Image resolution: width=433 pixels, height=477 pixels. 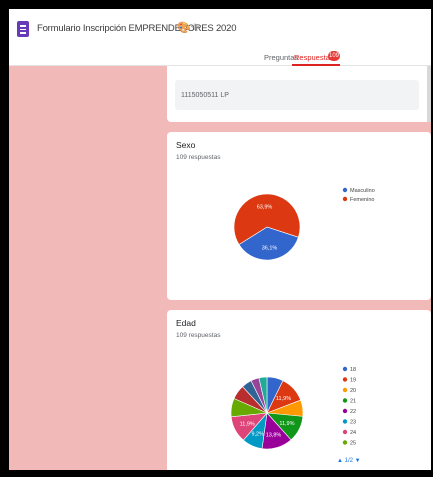 I want to click on legend-label: 24, so click(x=353, y=433).